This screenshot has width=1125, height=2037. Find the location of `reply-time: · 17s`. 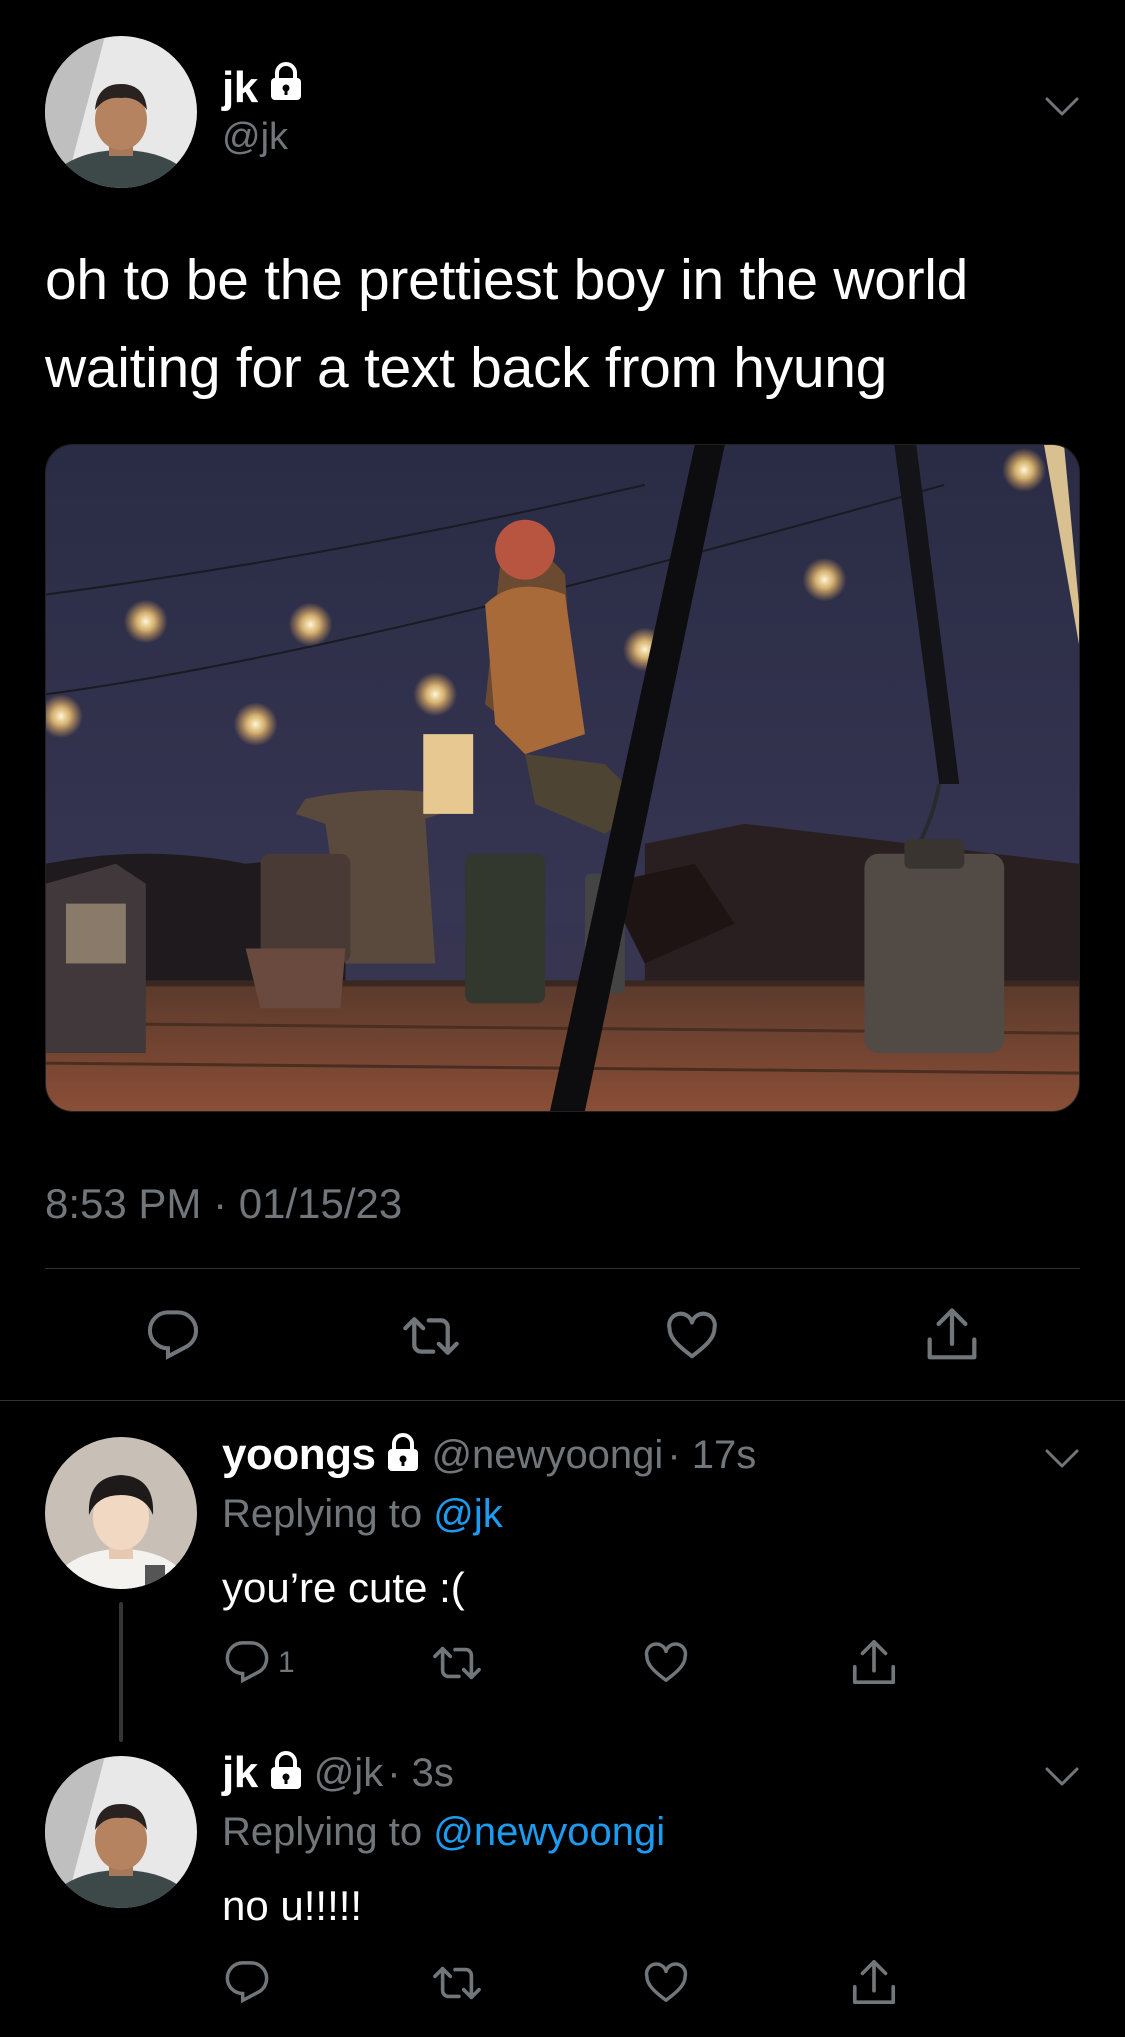

reply-time: · 17s is located at coordinates (712, 1454).